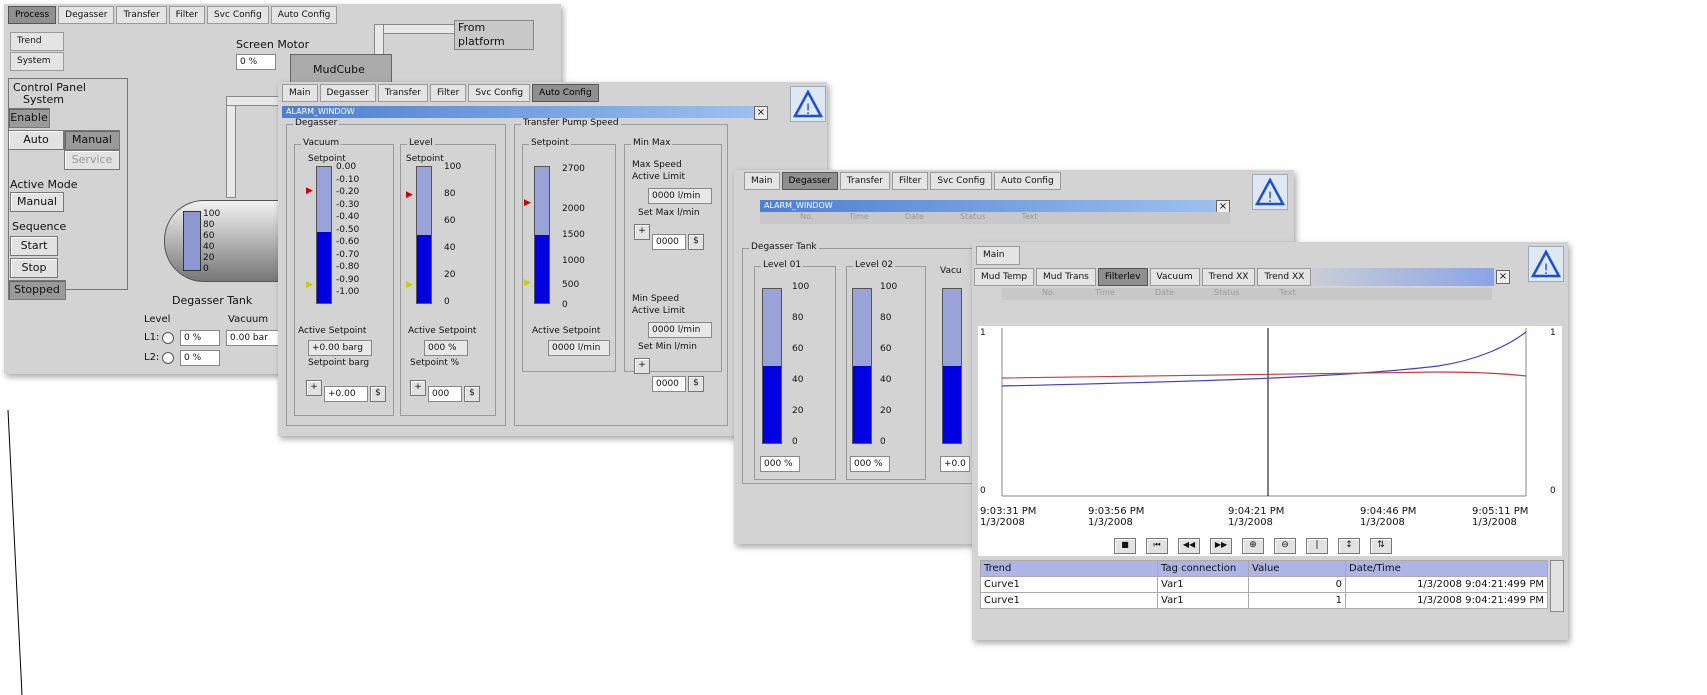 This screenshot has height=695, width=1707. What do you see at coordinates (680, 196) in the screenshot?
I see `max-active-limit-value: 0000 l/min` at bounding box center [680, 196].